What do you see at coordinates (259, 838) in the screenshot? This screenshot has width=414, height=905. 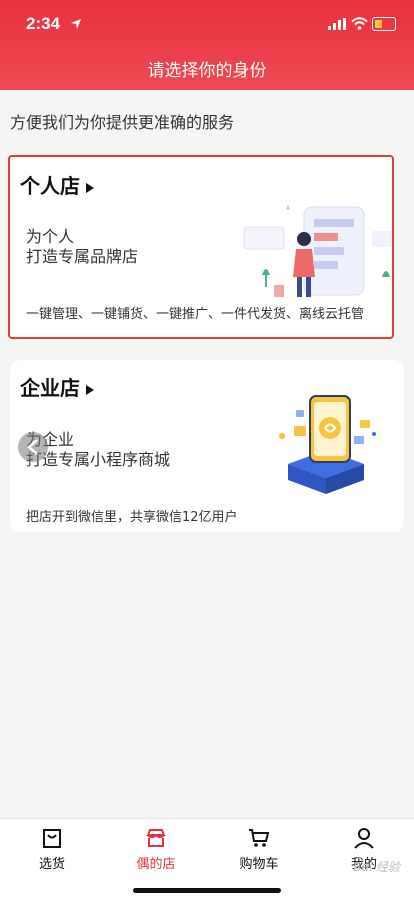 I see `cart-icon` at bounding box center [259, 838].